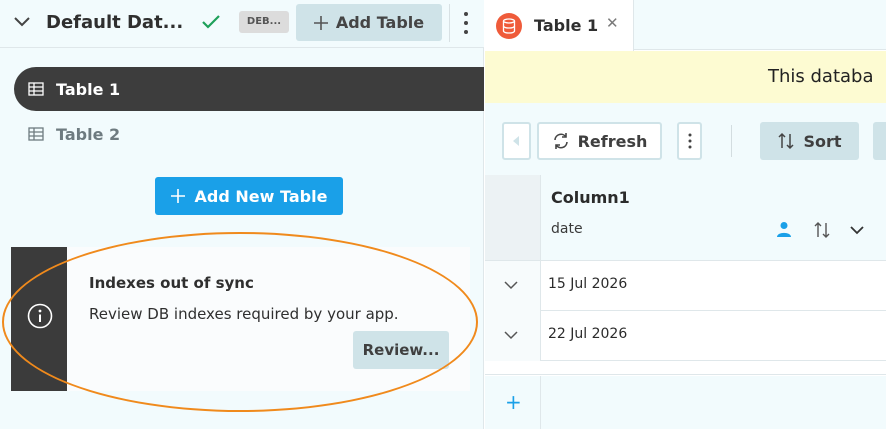 The width and height of the screenshot is (886, 429). Describe the element at coordinates (567, 229) in the screenshot. I see `column-type: date` at that location.